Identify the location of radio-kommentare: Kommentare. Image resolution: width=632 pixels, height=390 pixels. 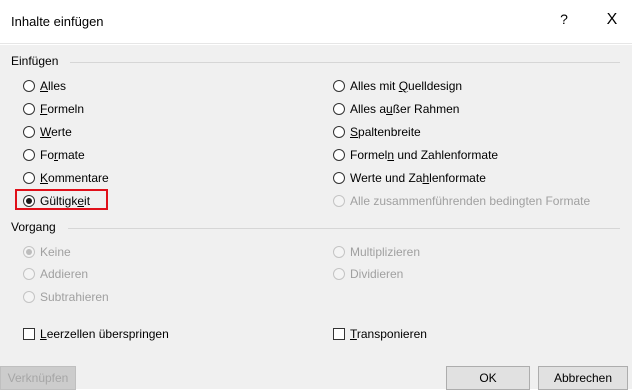
(66, 178).